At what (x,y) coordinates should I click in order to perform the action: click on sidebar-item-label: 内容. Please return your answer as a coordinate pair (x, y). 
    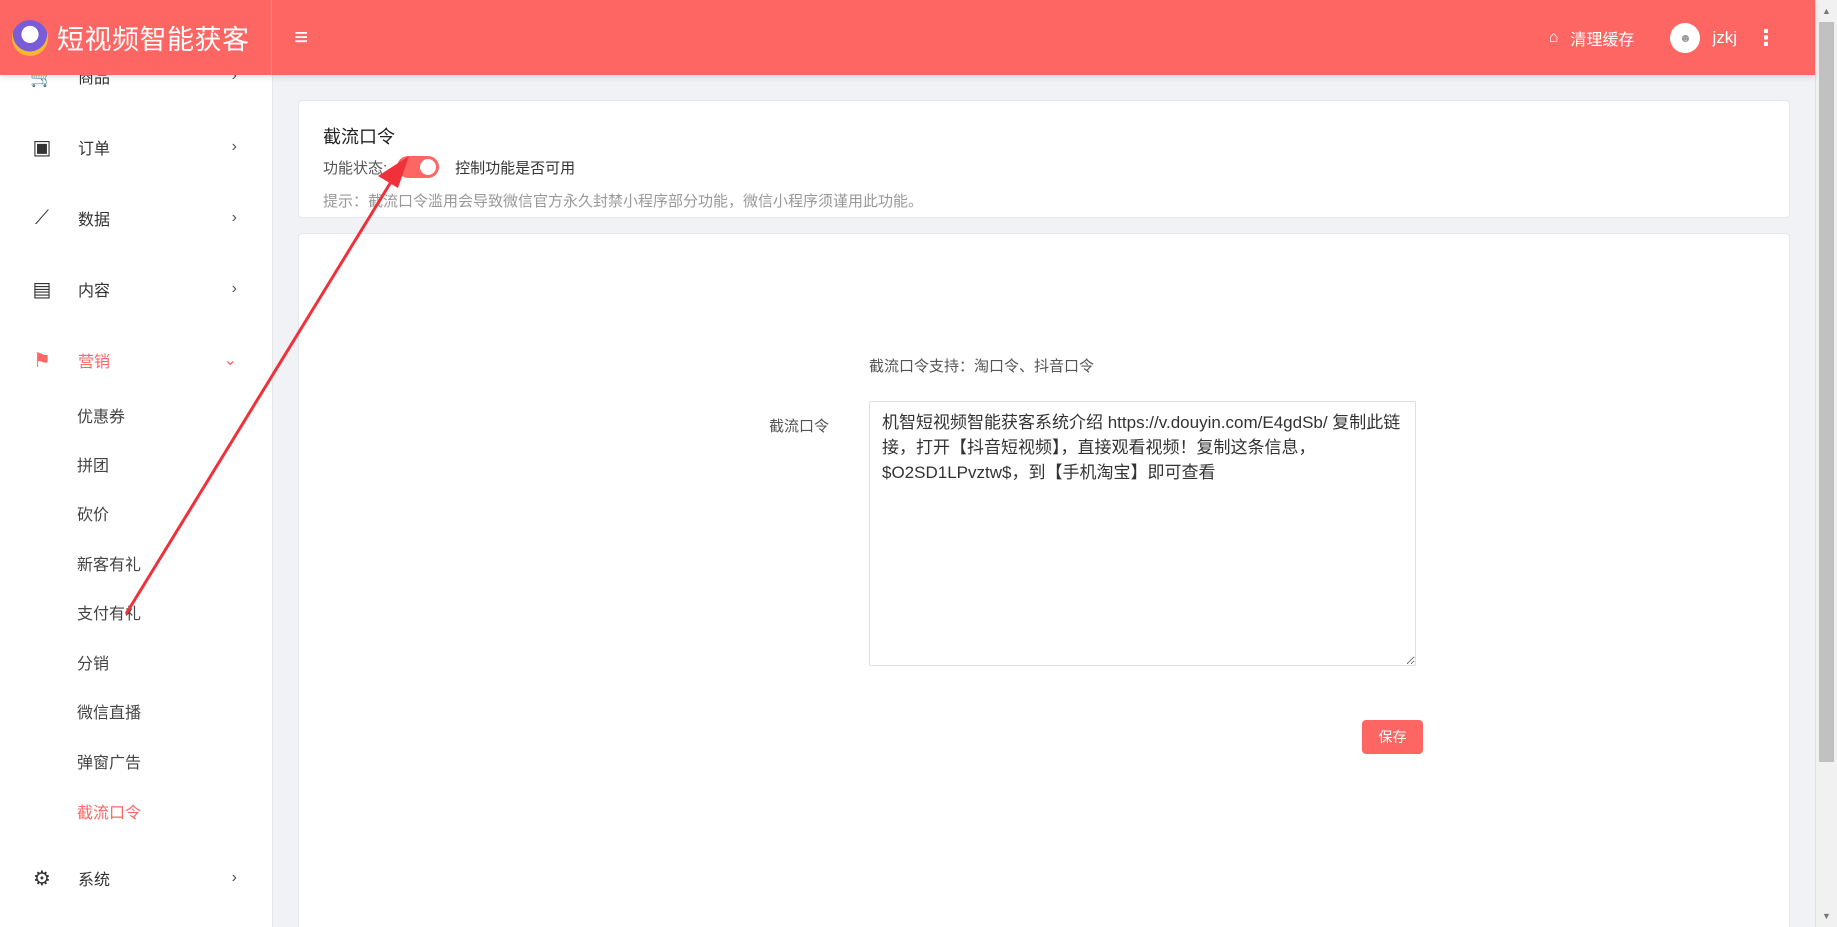
    Looking at the image, I should click on (94, 291).